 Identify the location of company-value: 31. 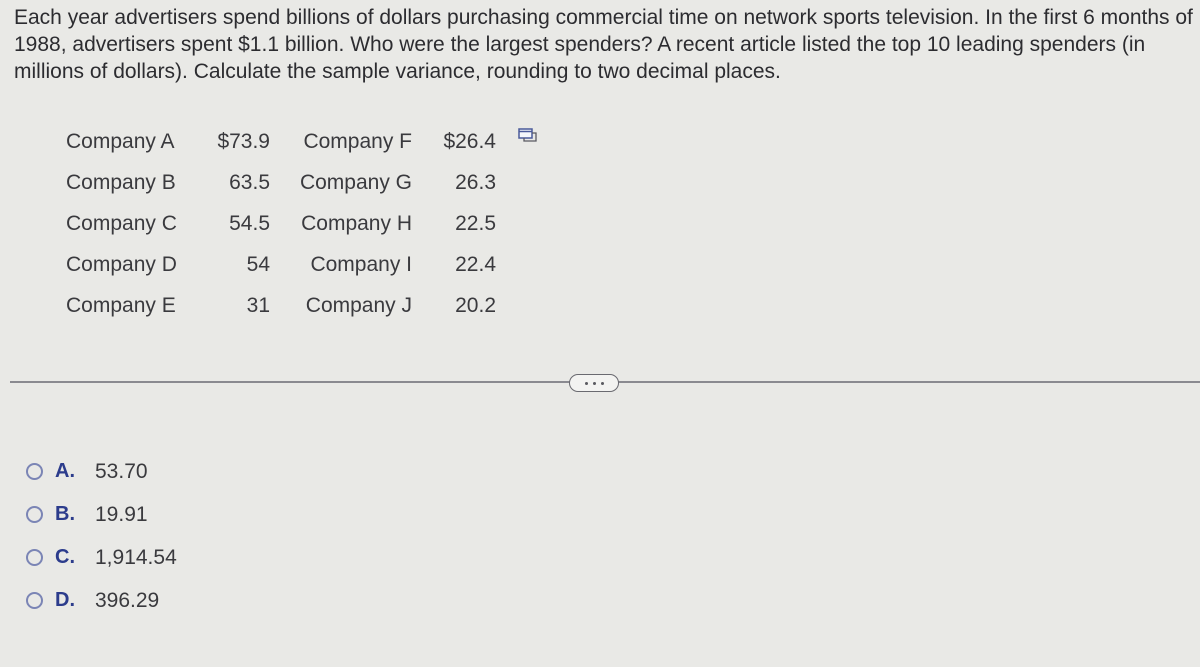
(258, 305).